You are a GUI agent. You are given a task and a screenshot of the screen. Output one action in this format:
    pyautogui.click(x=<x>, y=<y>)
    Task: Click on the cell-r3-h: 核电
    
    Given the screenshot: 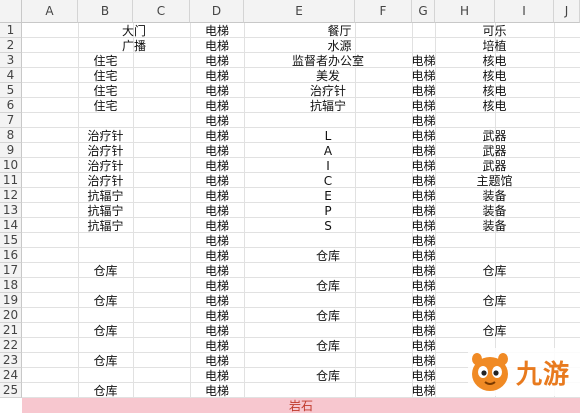 What is the action you would take?
    pyautogui.click(x=494, y=60)
    